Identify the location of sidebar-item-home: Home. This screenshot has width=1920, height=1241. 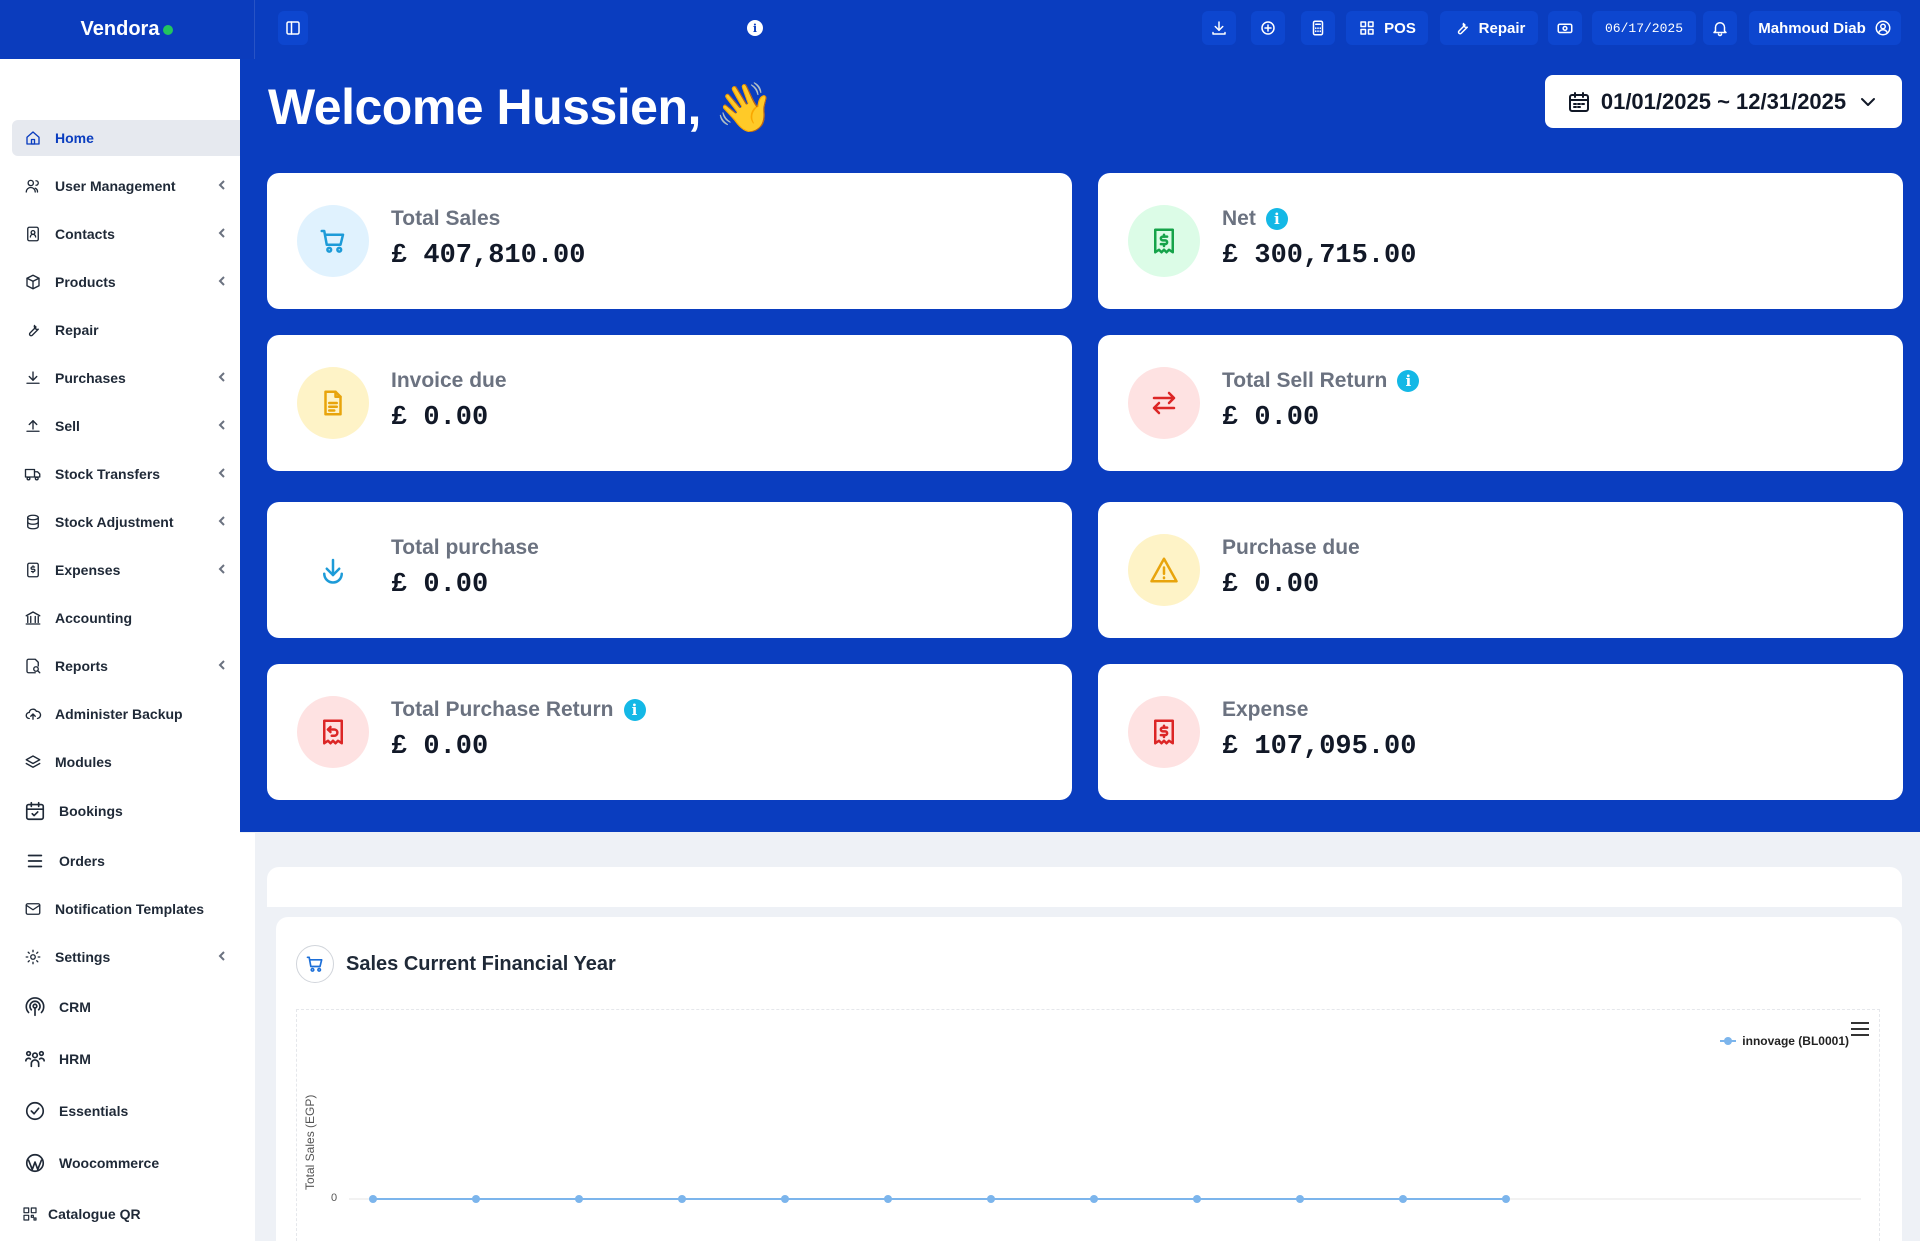
(126, 138).